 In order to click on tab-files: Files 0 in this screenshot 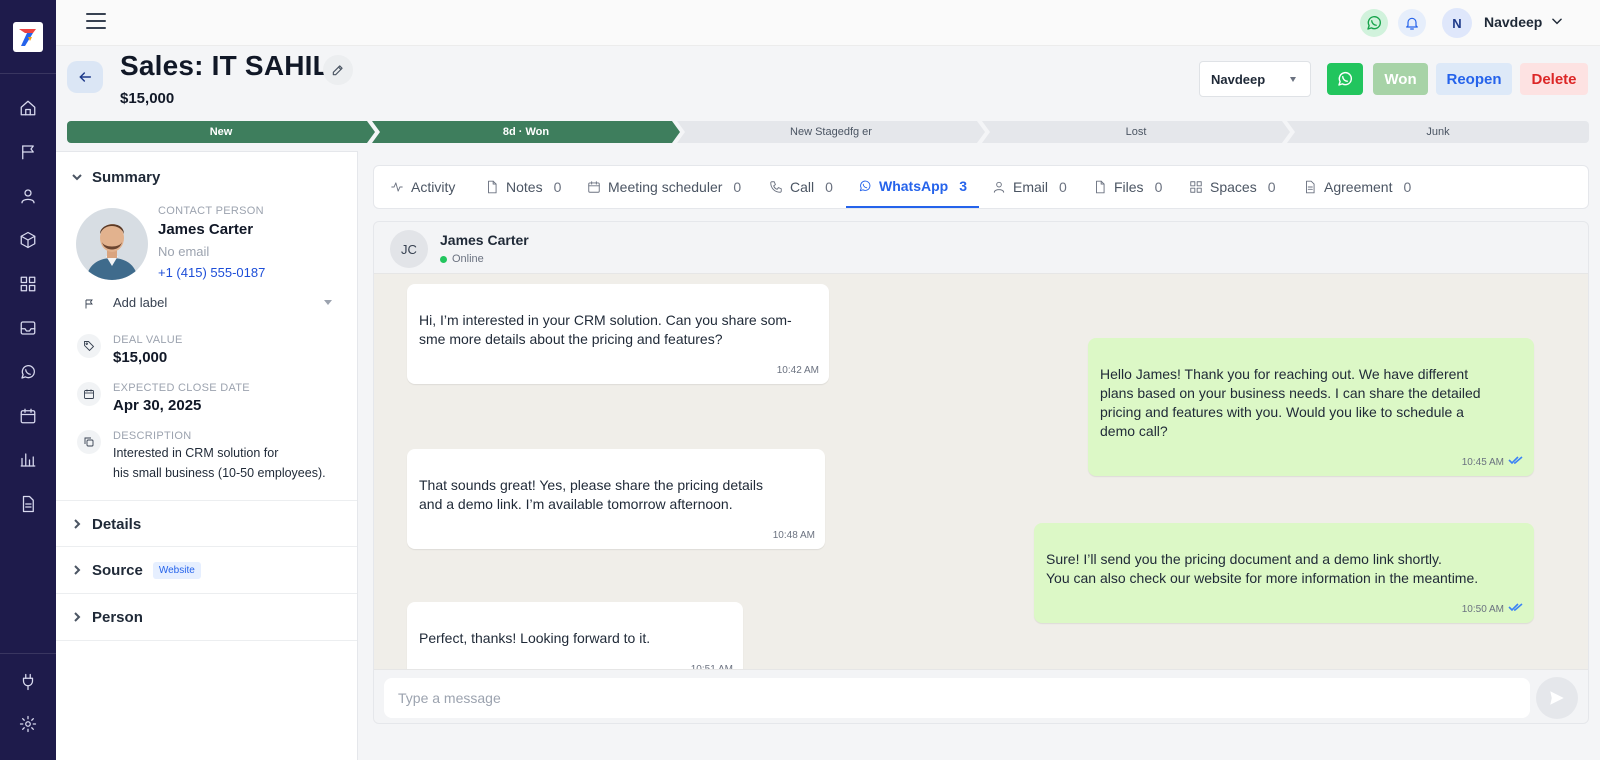, I will do `click(1127, 187)`.